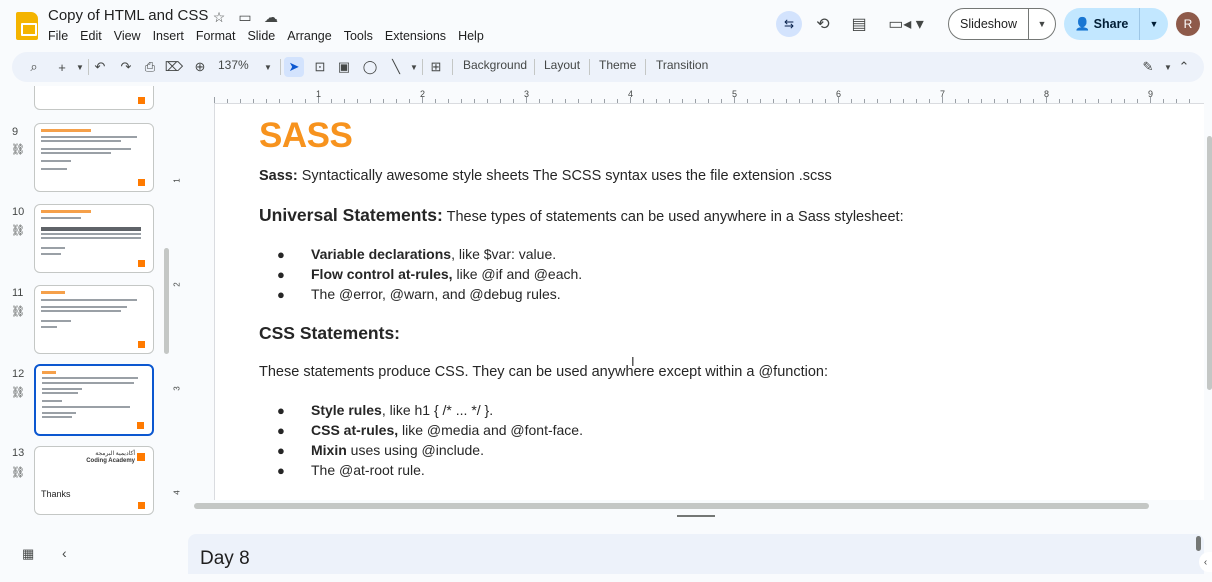  What do you see at coordinates (56, 494) in the screenshot?
I see `thumb-thanks-text: Thanks` at bounding box center [56, 494].